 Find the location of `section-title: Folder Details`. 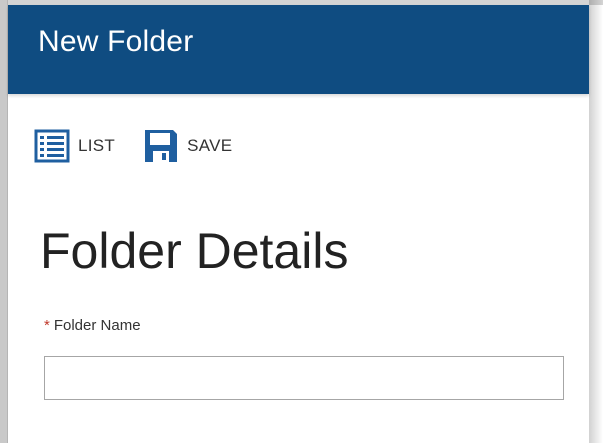

section-title: Folder Details is located at coordinates (194, 251).